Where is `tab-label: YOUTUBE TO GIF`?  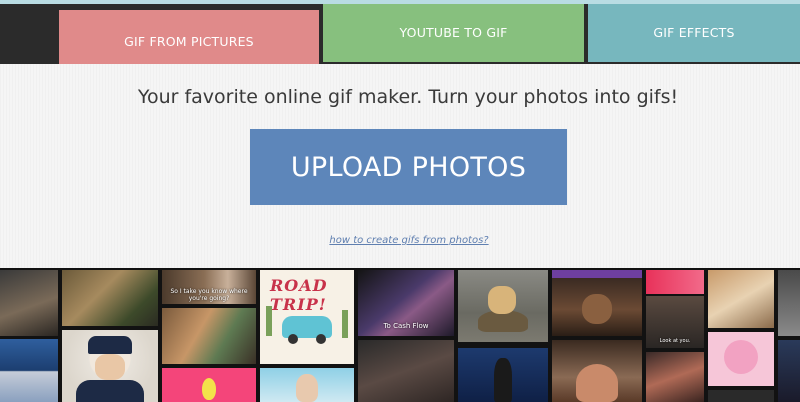 tab-label: YOUTUBE TO GIF is located at coordinates (453, 32).